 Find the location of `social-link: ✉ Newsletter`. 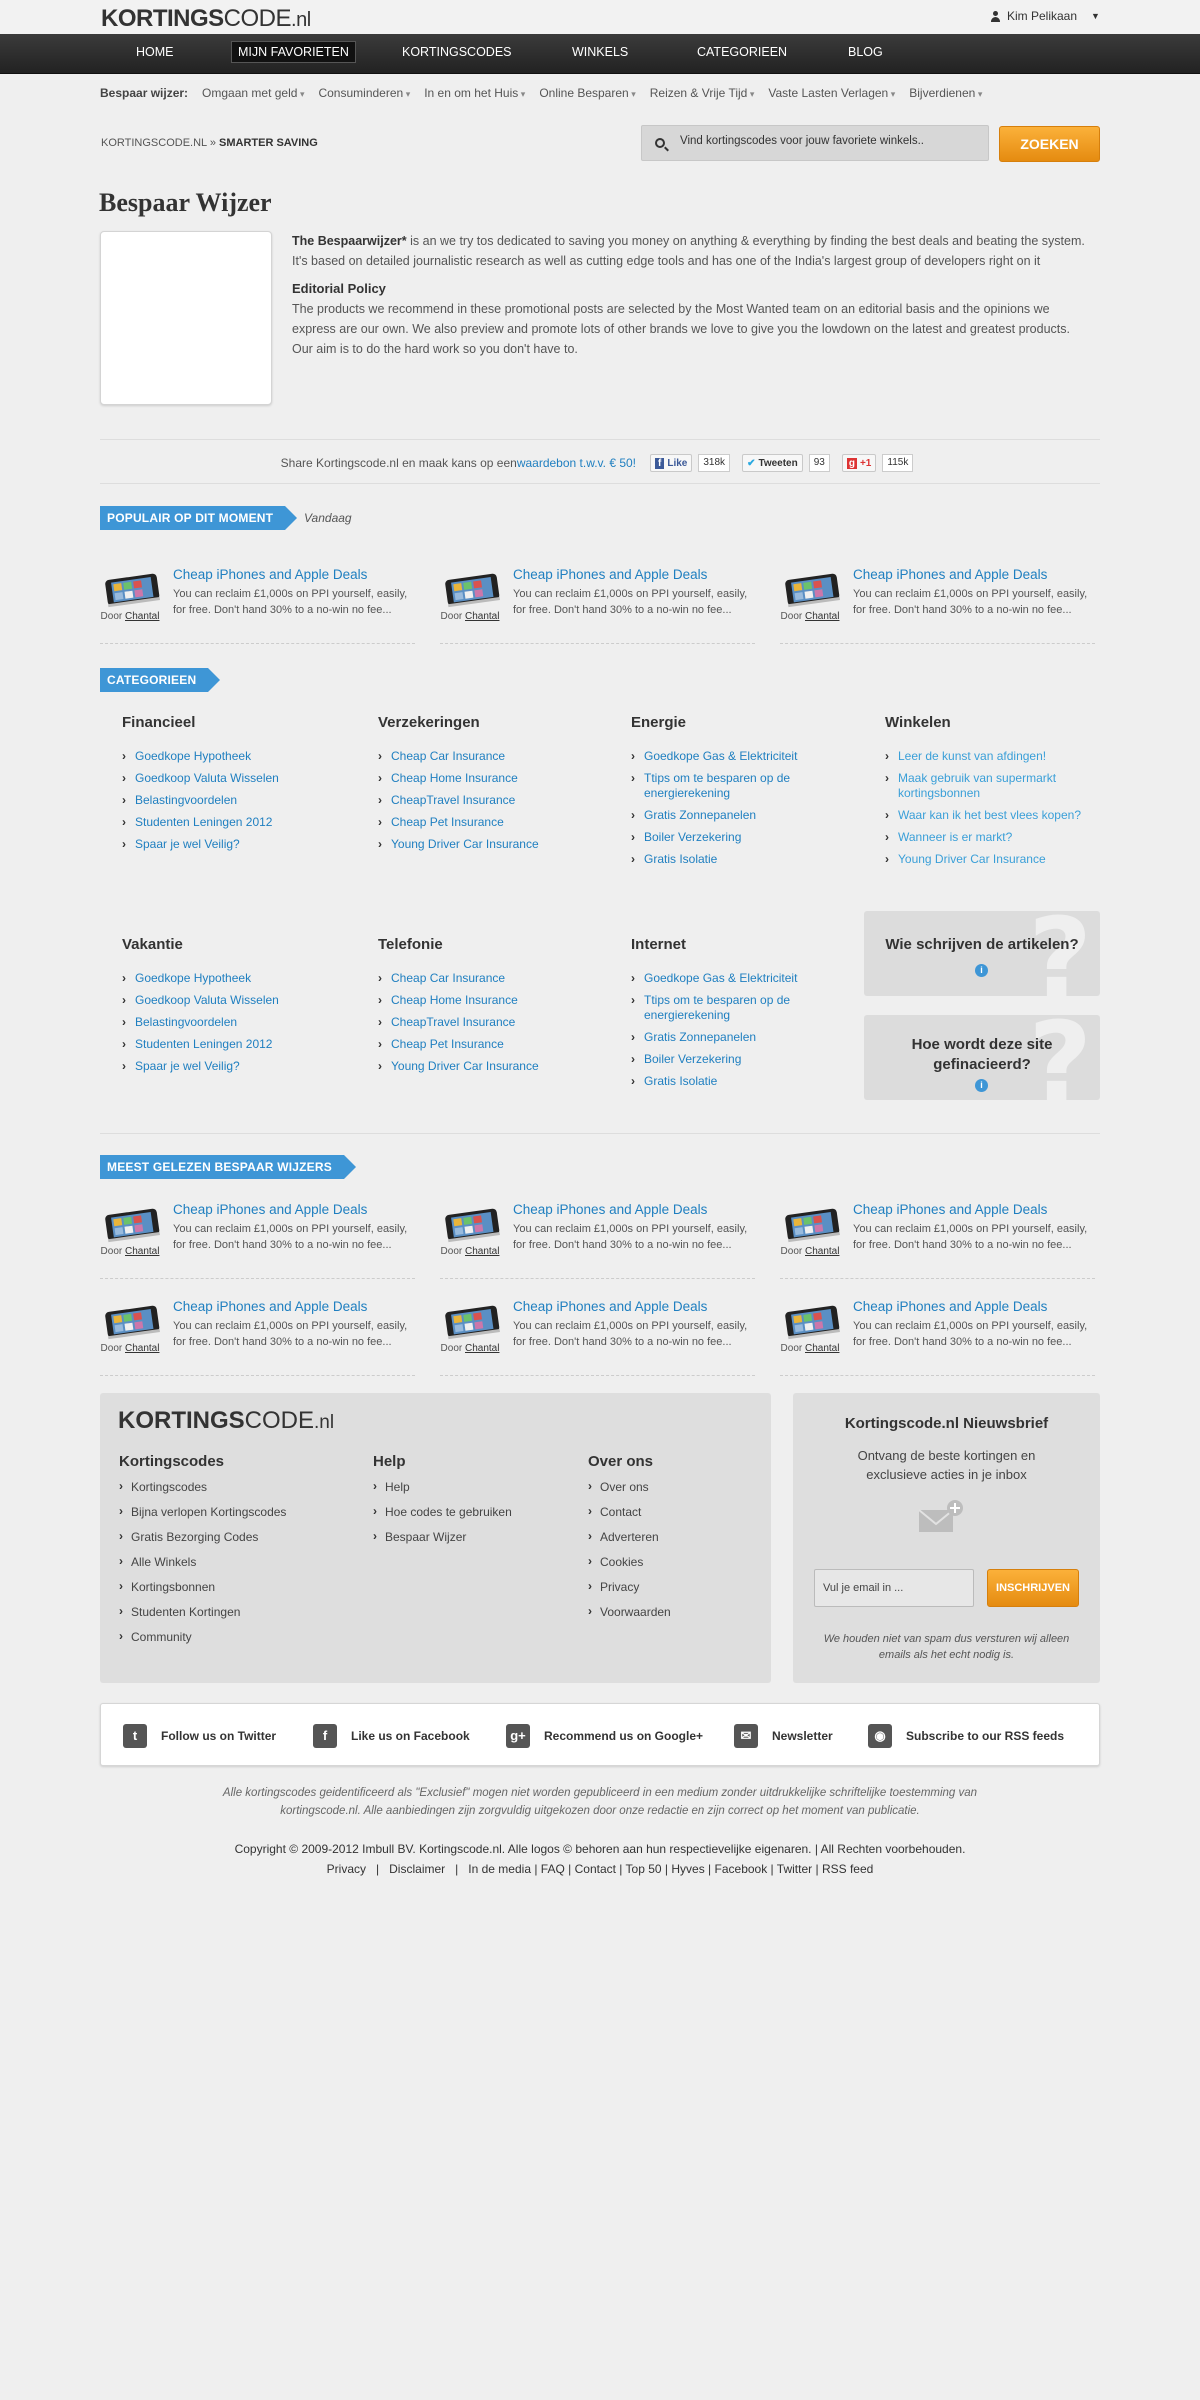

social-link: ✉ Newsletter is located at coordinates (783, 1736).